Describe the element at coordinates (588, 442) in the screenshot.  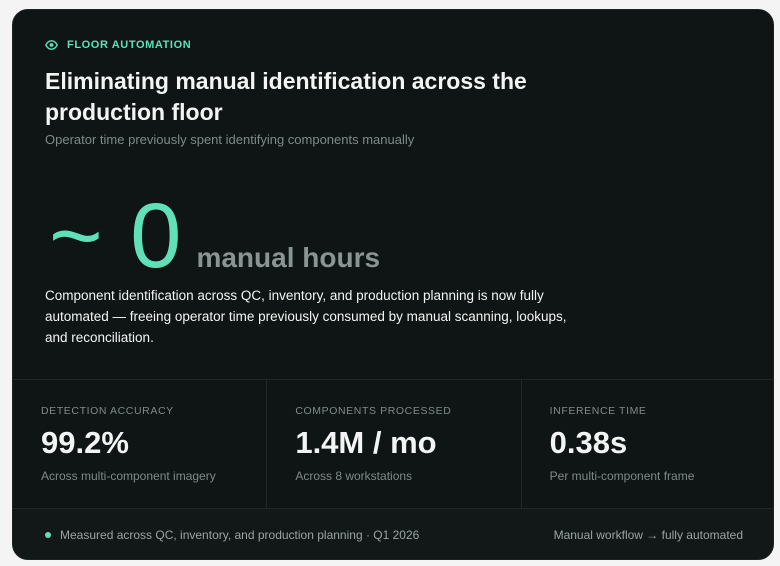
I see `stat-value: 0.38s` at that location.